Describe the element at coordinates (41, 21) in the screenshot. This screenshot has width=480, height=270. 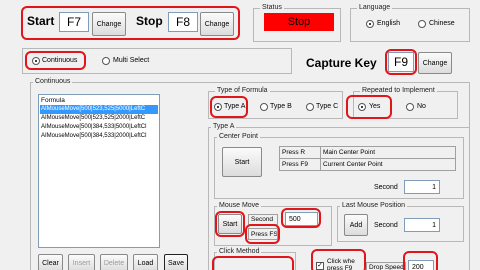
I see `start-label: Start` at that location.